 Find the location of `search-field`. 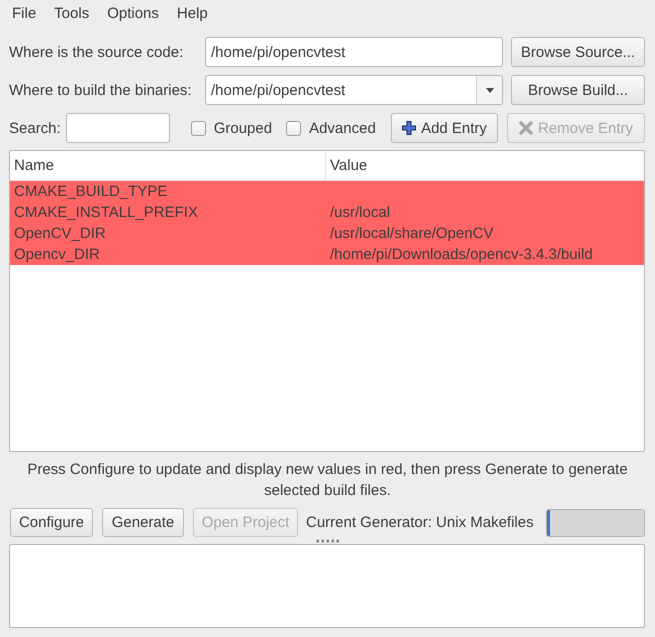

search-field is located at coordinates (118, 128).